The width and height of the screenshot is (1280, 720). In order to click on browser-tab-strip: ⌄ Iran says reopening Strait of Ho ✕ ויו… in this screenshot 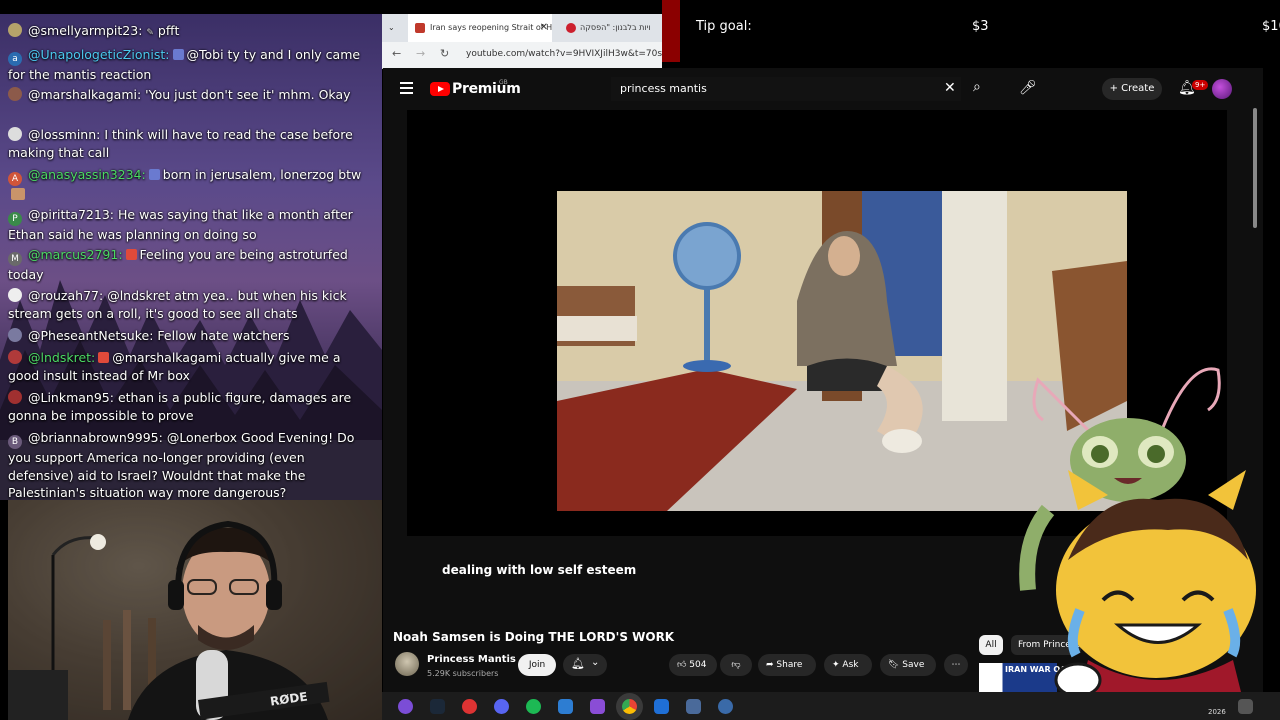, I will do `click(522, 28)`.